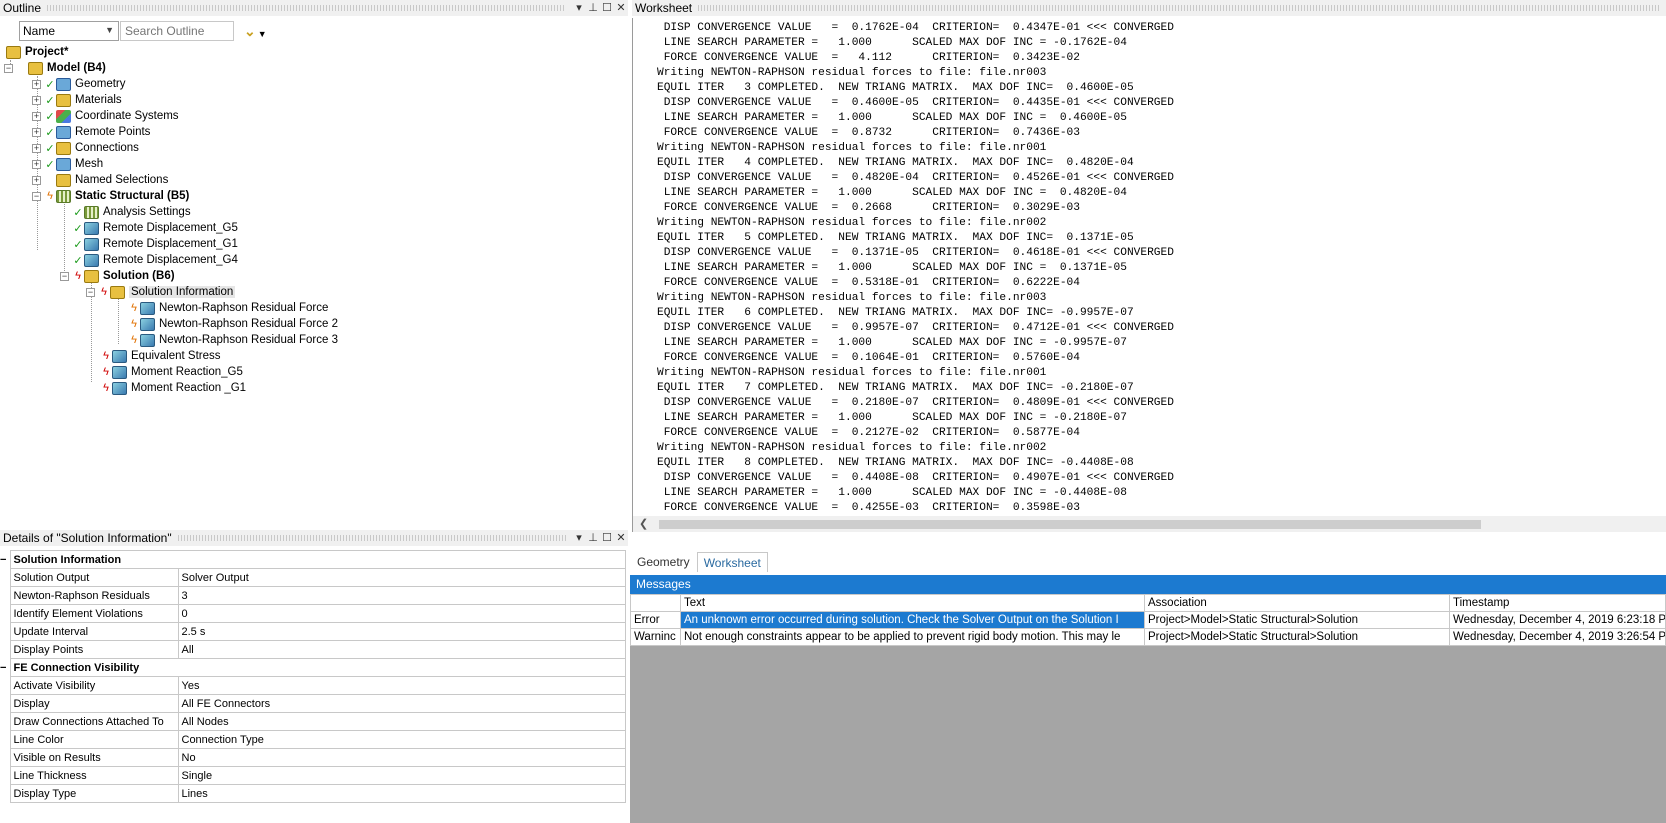  I want to click on tree-node-solution: − ϟ Solution (B6), so click(117, 276).